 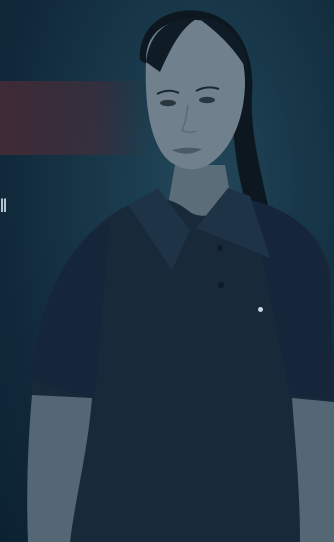 I want to click on shirt-logo, so click(x=281, y=309).